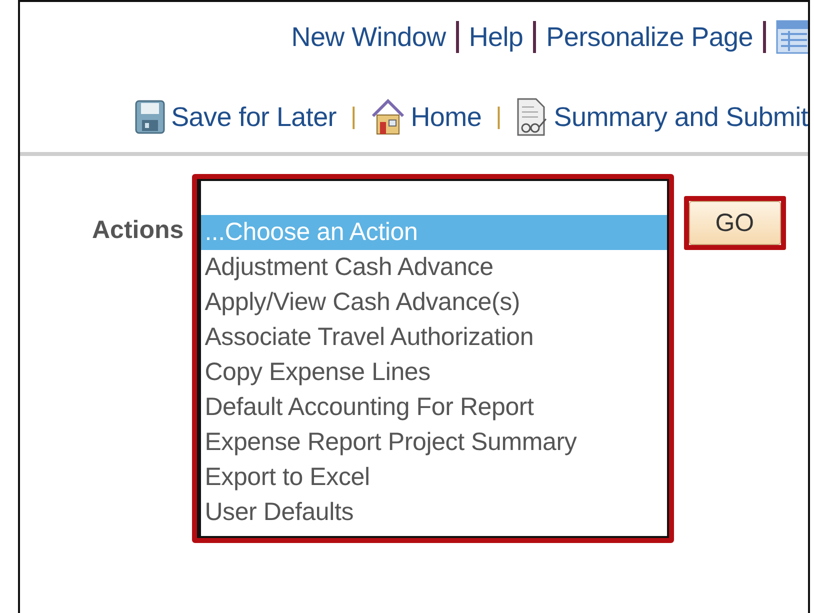  I want to click on header-link: New Window, so click(368, 37).